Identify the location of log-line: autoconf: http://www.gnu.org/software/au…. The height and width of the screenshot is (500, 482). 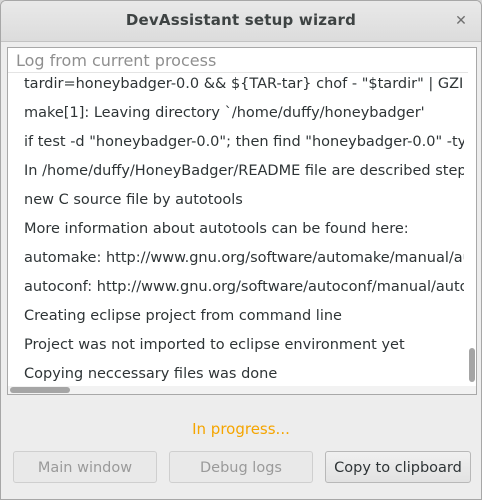
(244, 287).